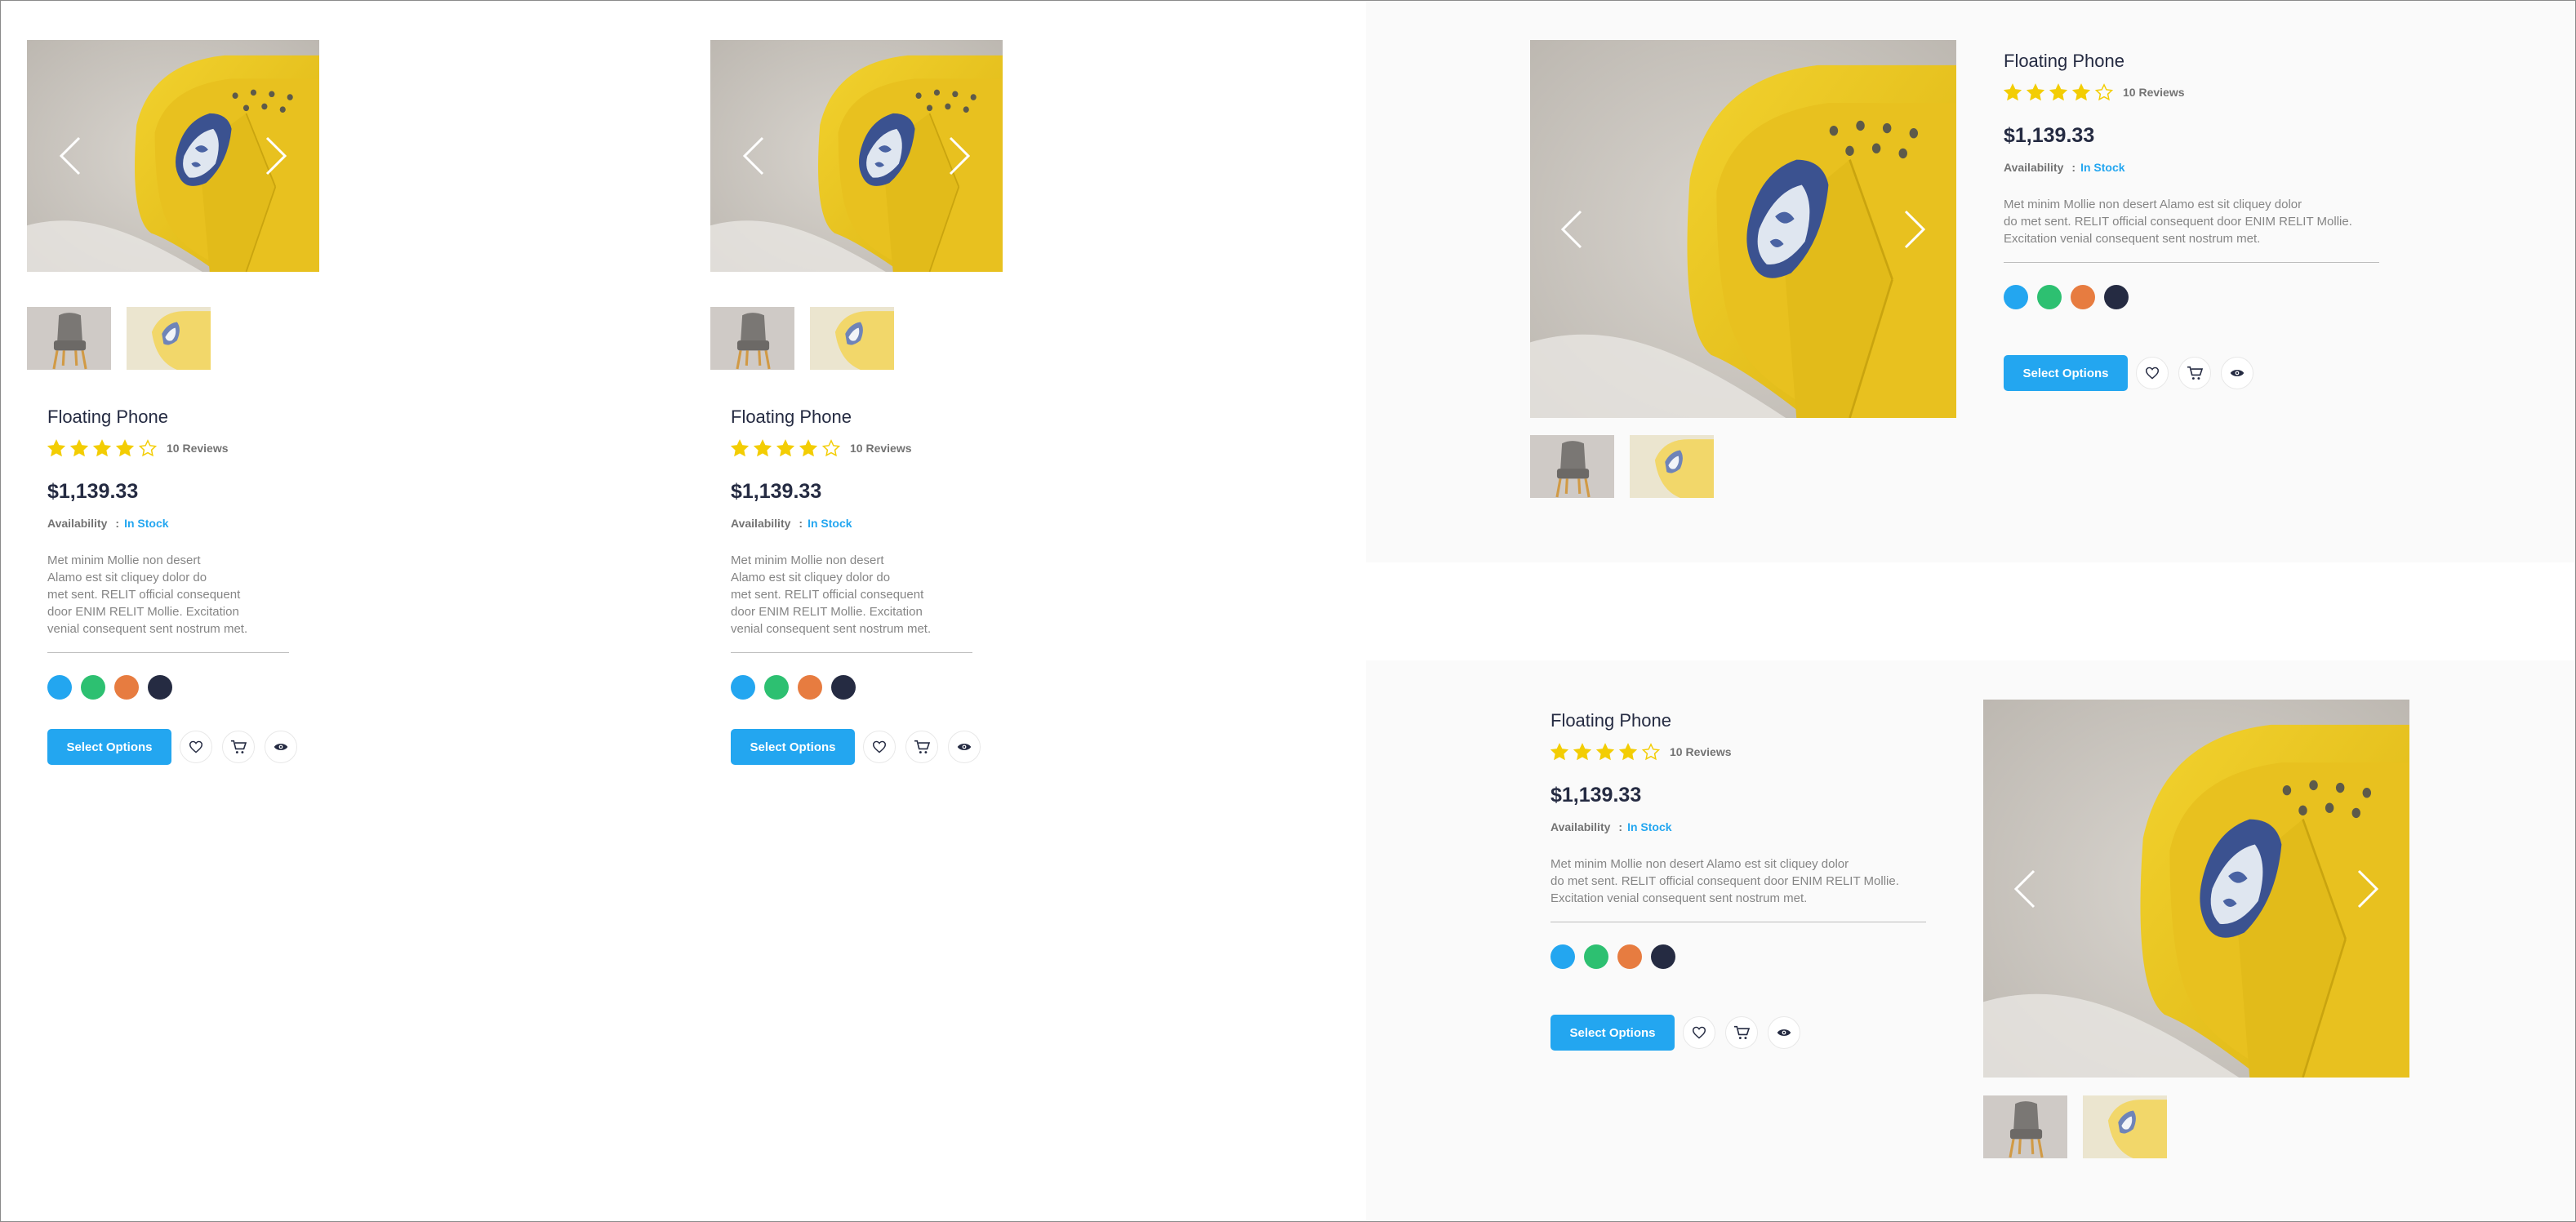 This screenshot has width=2576, height=1222. Describe the element at coordinates (2191, 262) in the screenshot. I see `divider` at that location.